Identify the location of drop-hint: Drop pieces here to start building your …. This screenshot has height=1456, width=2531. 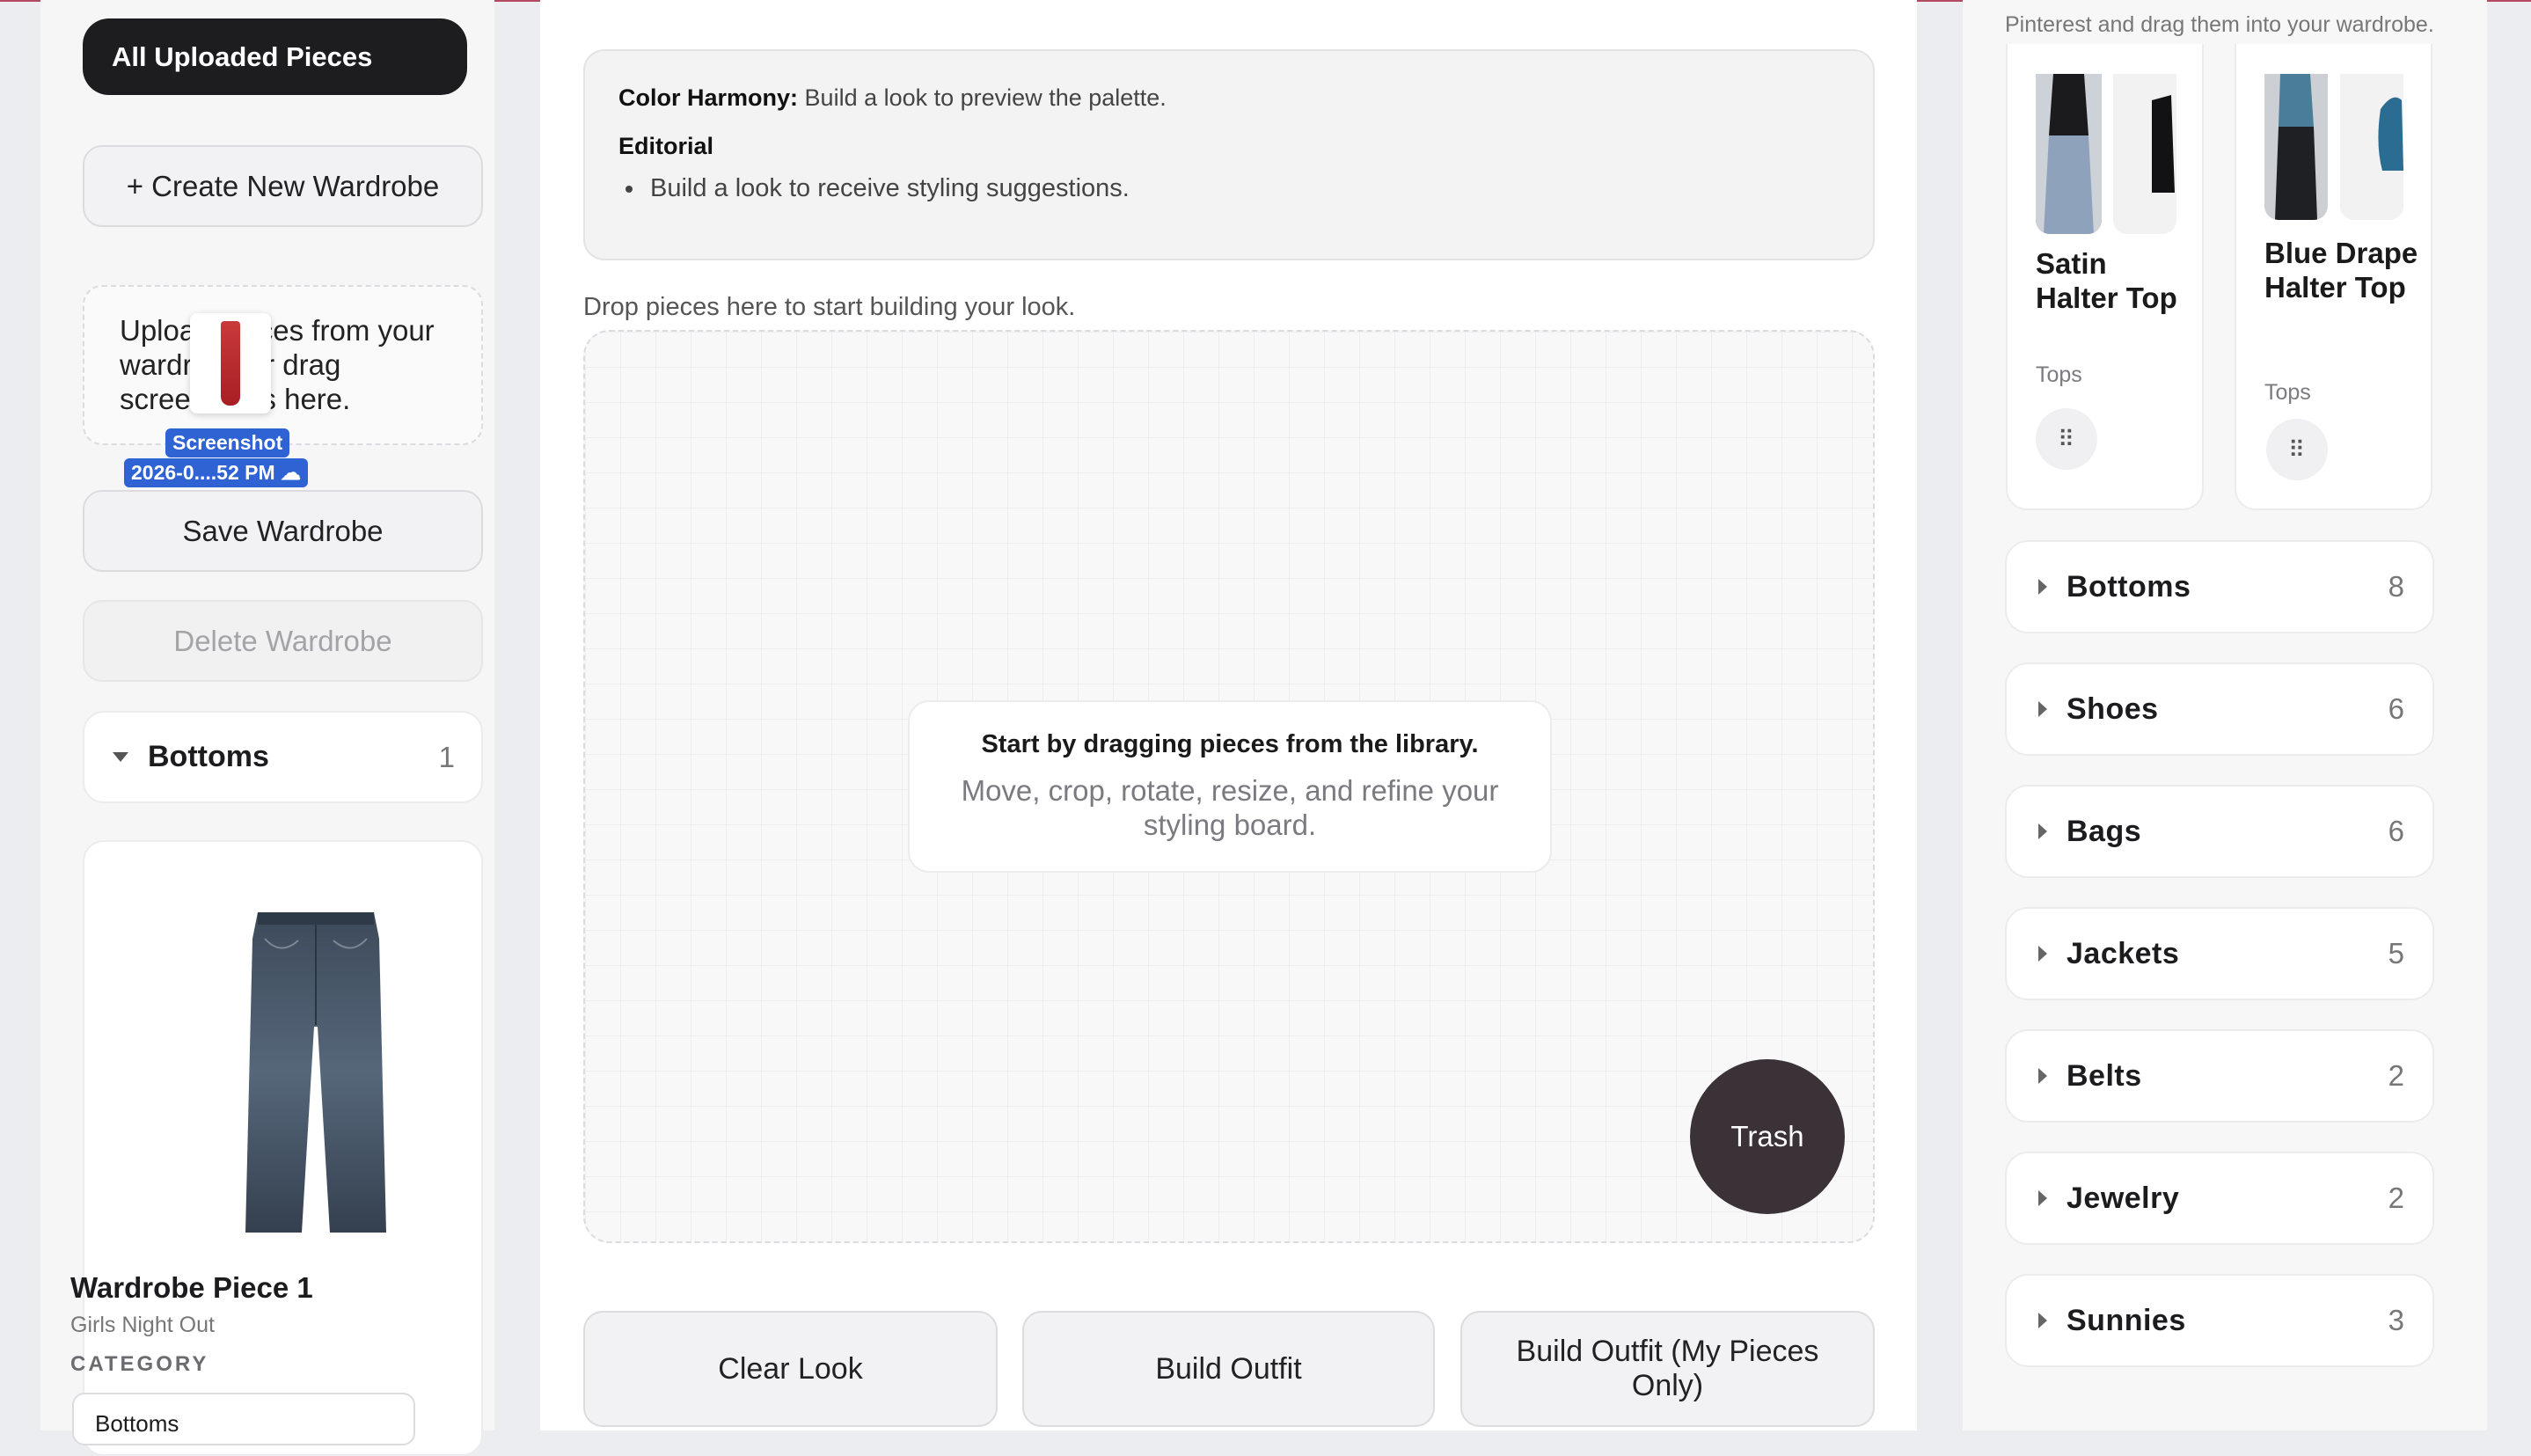
(829, 307).